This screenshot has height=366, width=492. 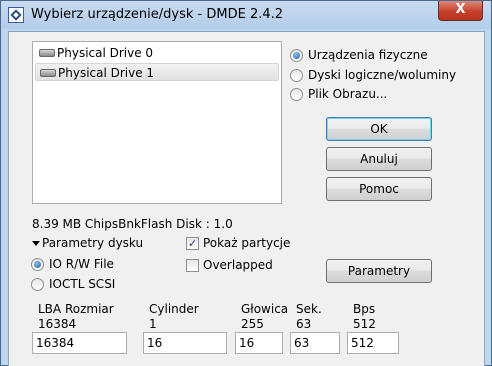 I want to click on header-cylinder: Cylinder, so click(x=174, y=309).